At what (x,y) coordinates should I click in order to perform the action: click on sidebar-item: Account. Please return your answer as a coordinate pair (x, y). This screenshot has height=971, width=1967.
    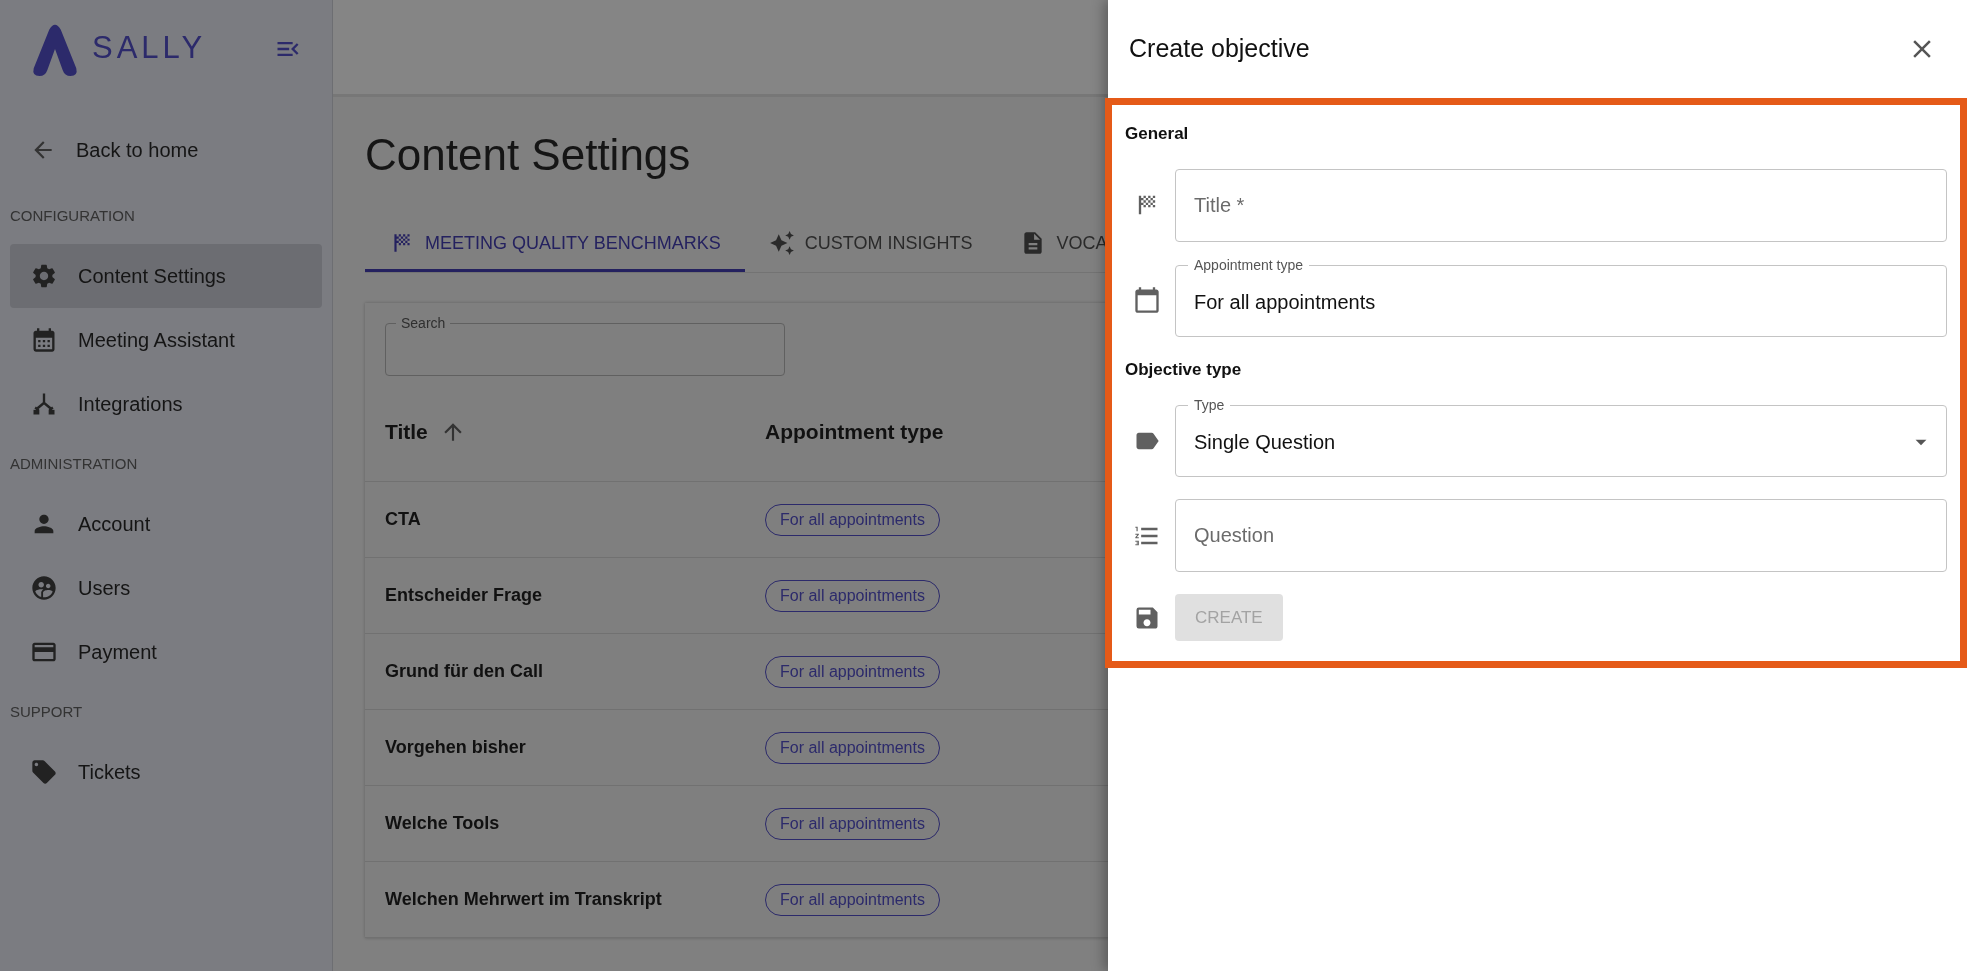
    Looking at the image, I should click on (166, 524).